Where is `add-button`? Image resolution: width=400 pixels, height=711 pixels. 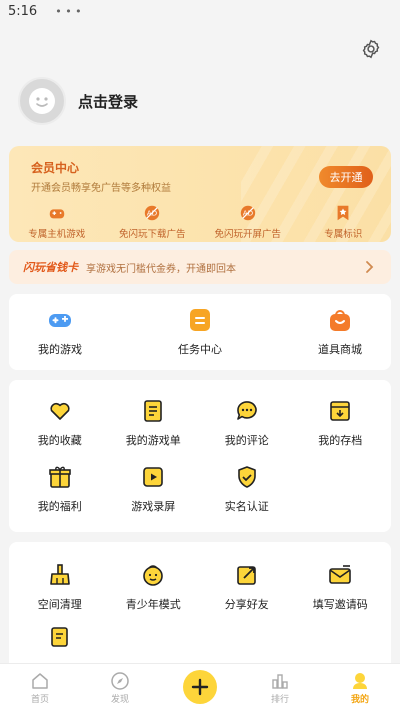 add-button is located at coordinates (200, 686).